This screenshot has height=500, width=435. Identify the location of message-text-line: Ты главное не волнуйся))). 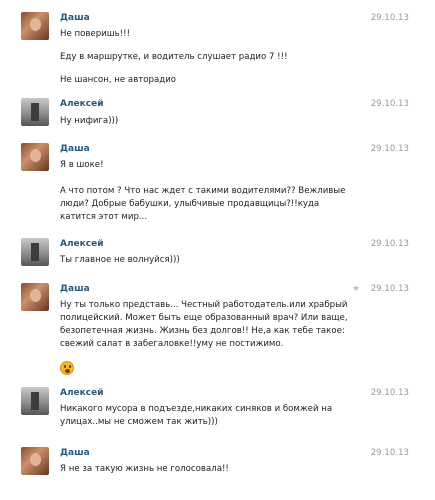
(120, 260).